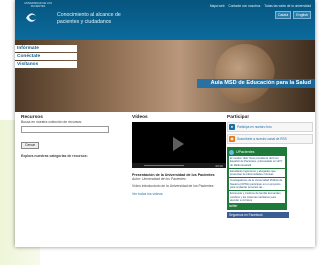 Image resolution: width=335 pixels, height=265 pixels. What do you see at coordinates (52, 122) in the screenshot?
I see `resources-search-label: Busca en nuestra colección de recursos:` at bounding box center [52, 122].